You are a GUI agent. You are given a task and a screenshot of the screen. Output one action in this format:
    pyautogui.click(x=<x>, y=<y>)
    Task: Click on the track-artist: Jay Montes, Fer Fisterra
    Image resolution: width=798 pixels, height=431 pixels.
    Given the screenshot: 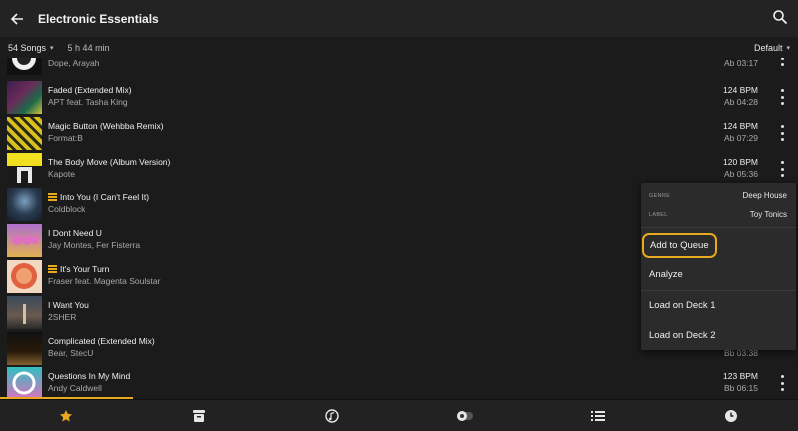 What is the action you would take?
    pyautogui.click(x=94, y=245)
    